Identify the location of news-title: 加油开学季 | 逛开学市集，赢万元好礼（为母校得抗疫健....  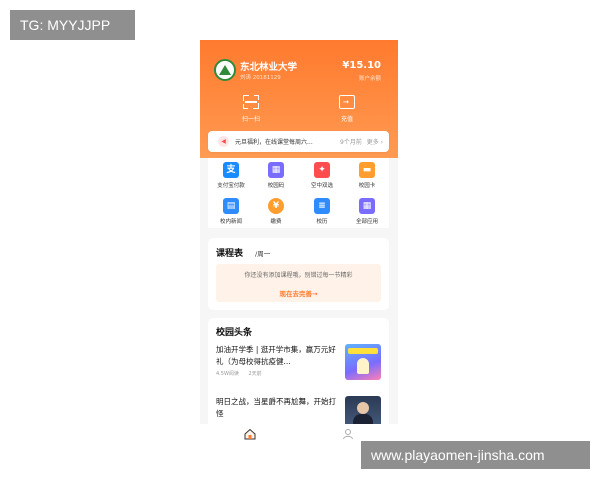
(276, 355).